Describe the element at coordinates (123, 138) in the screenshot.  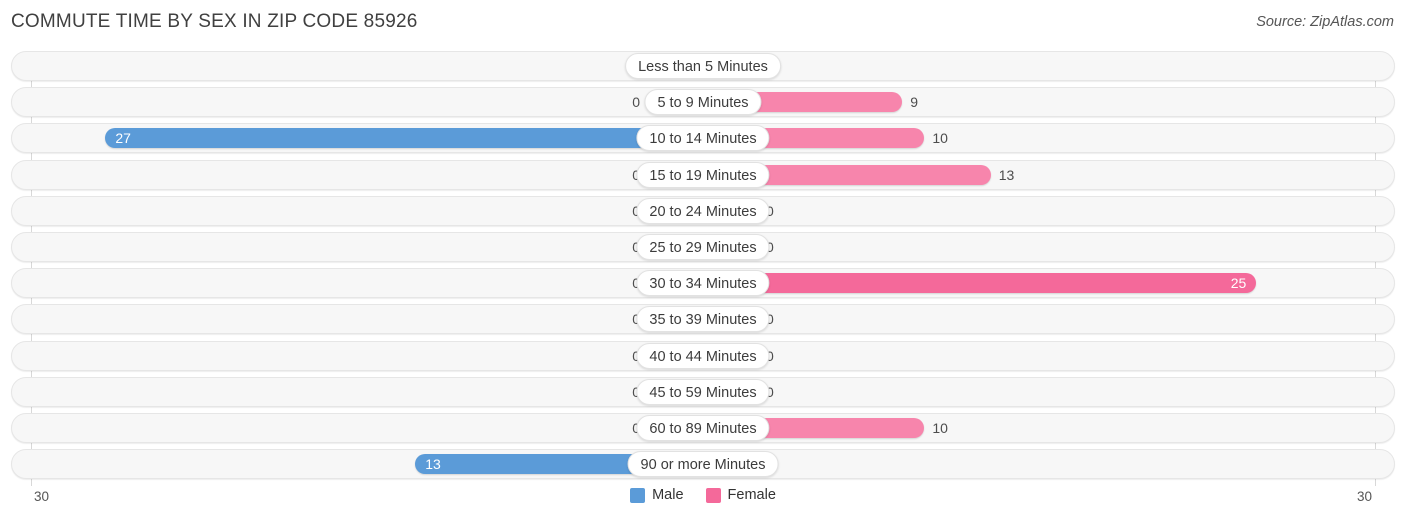
I see `value-label-male: 27` at that location.